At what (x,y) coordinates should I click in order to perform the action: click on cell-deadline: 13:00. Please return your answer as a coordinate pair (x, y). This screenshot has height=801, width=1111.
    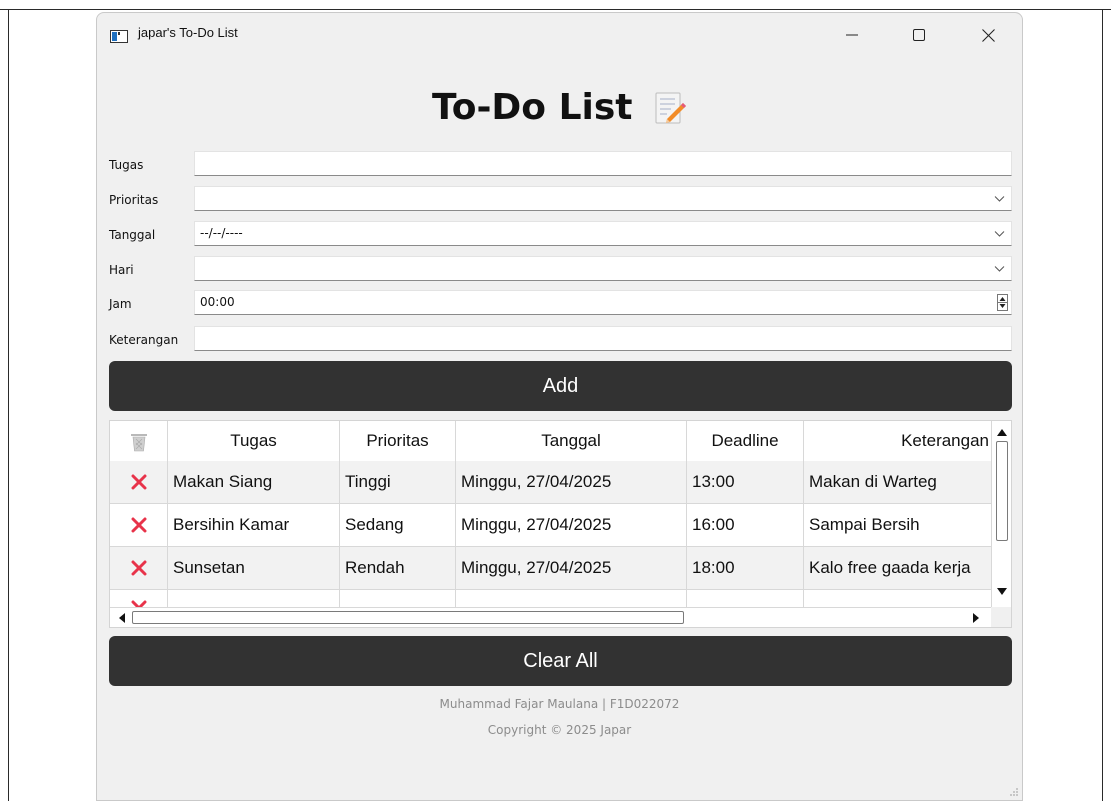
    Looking at the image, I should click on (745, 482).